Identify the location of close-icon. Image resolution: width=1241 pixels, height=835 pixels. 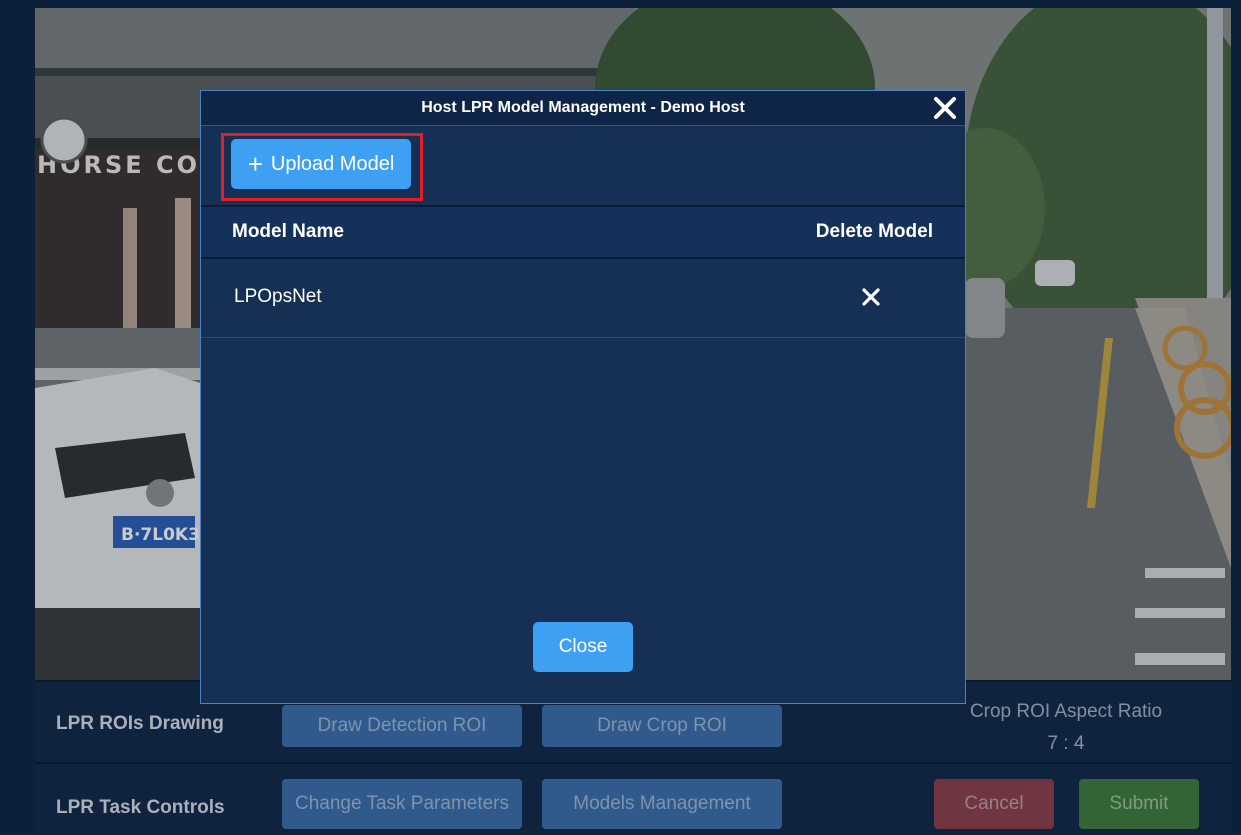
(945, 108).